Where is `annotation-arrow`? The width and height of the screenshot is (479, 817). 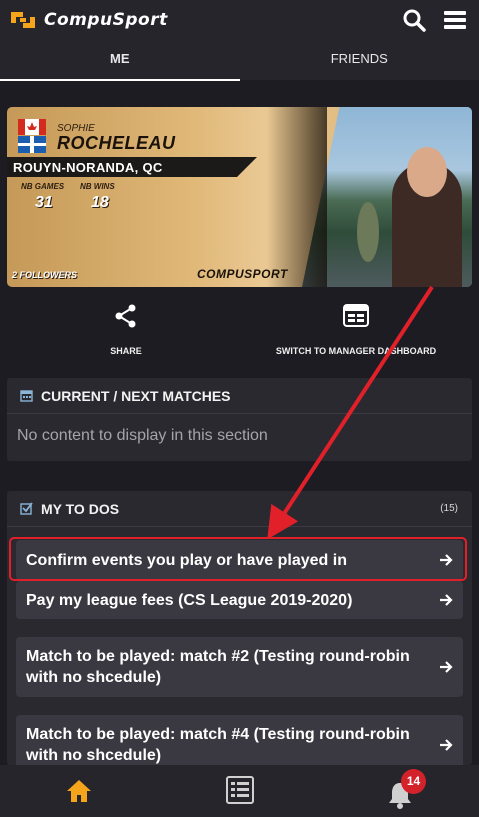
annotation-arrow is located at coordinates (350, 412).